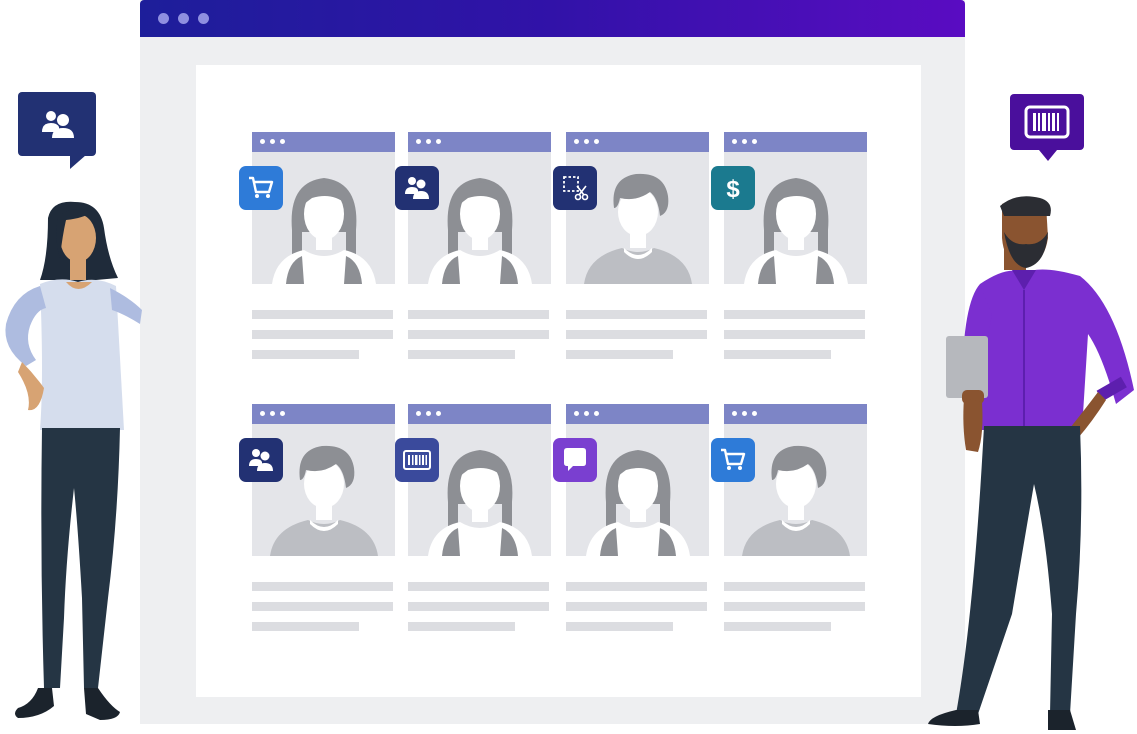 This screenshot has height=734, width=1137. I want to click on chat-badge, so click(575, 460).